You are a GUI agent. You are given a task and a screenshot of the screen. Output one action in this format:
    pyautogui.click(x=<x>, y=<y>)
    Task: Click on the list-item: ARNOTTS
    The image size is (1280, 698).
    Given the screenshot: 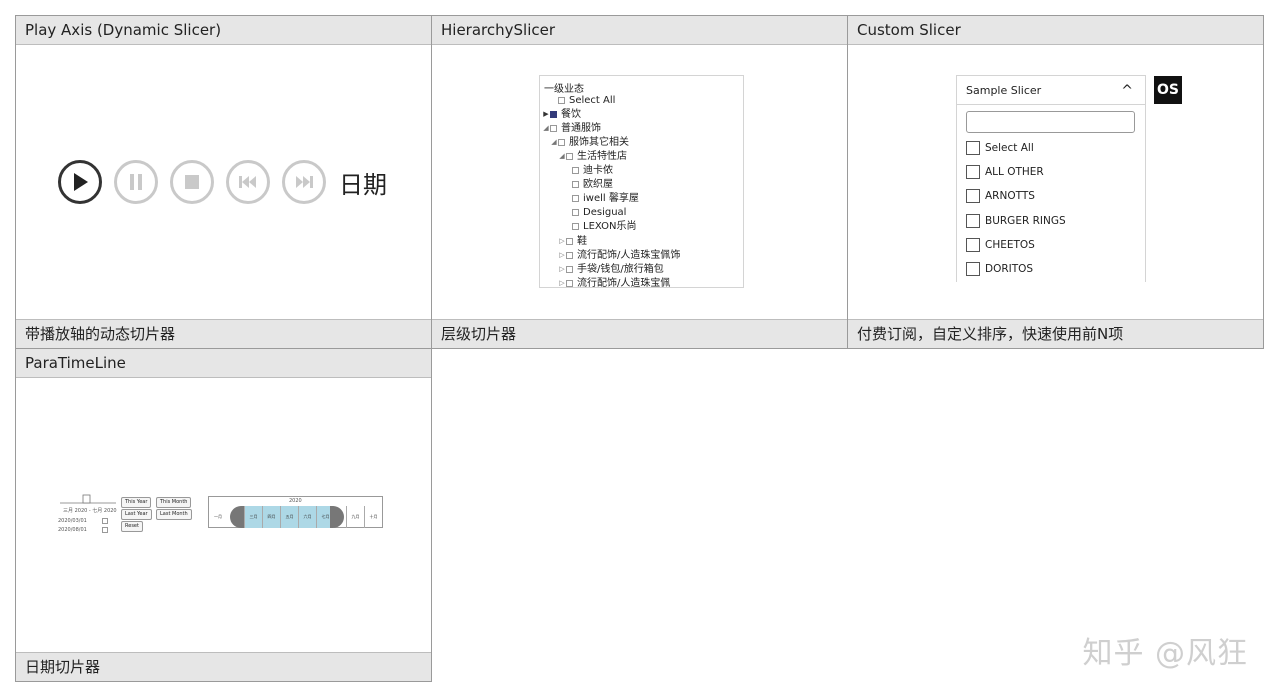 What is the action you would take?
    pyautogui.click(x=1000, y=196)
    